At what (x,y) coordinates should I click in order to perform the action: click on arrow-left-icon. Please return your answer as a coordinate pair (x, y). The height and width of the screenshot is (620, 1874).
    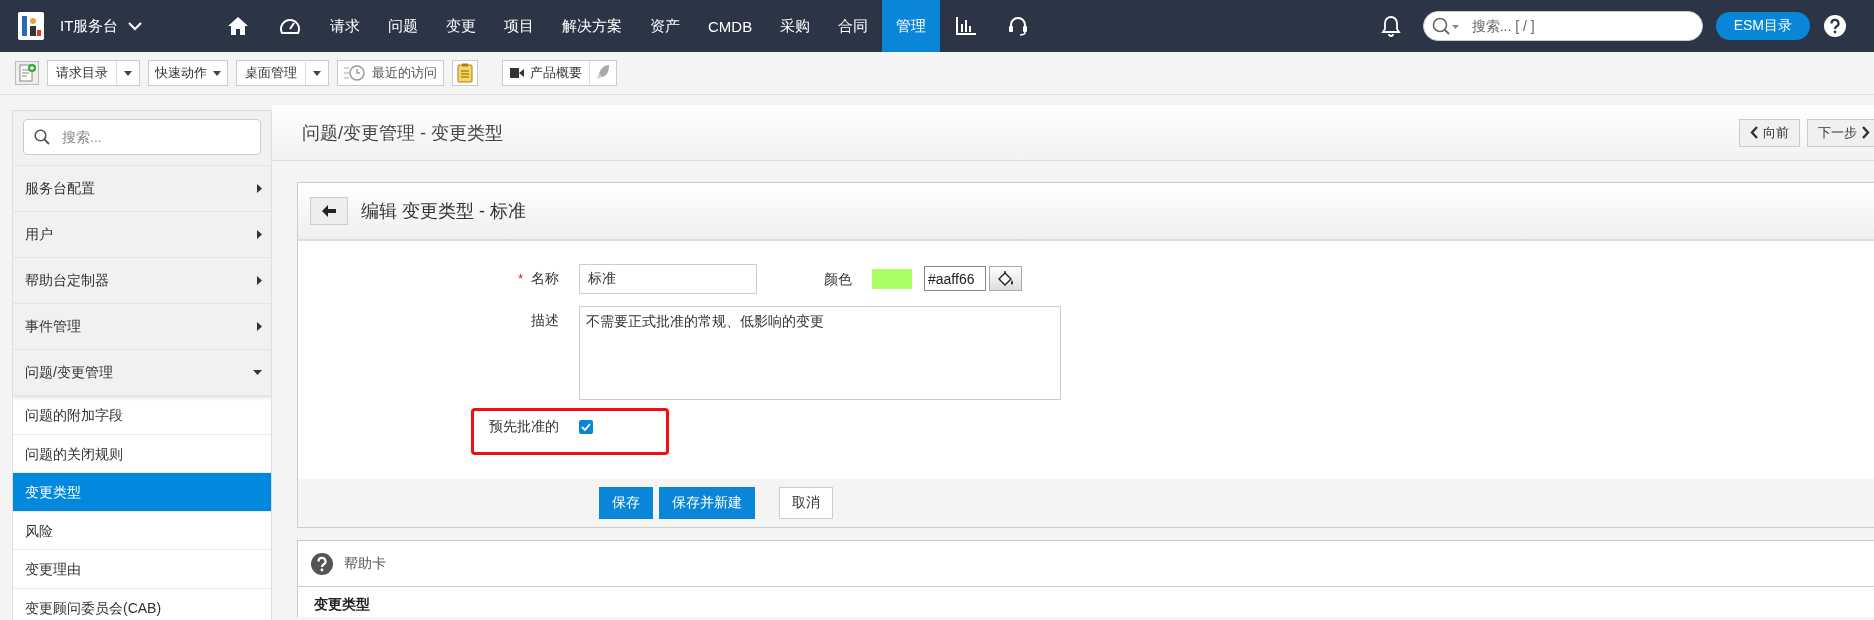
    Looking at the image, I should click on (329, 211).